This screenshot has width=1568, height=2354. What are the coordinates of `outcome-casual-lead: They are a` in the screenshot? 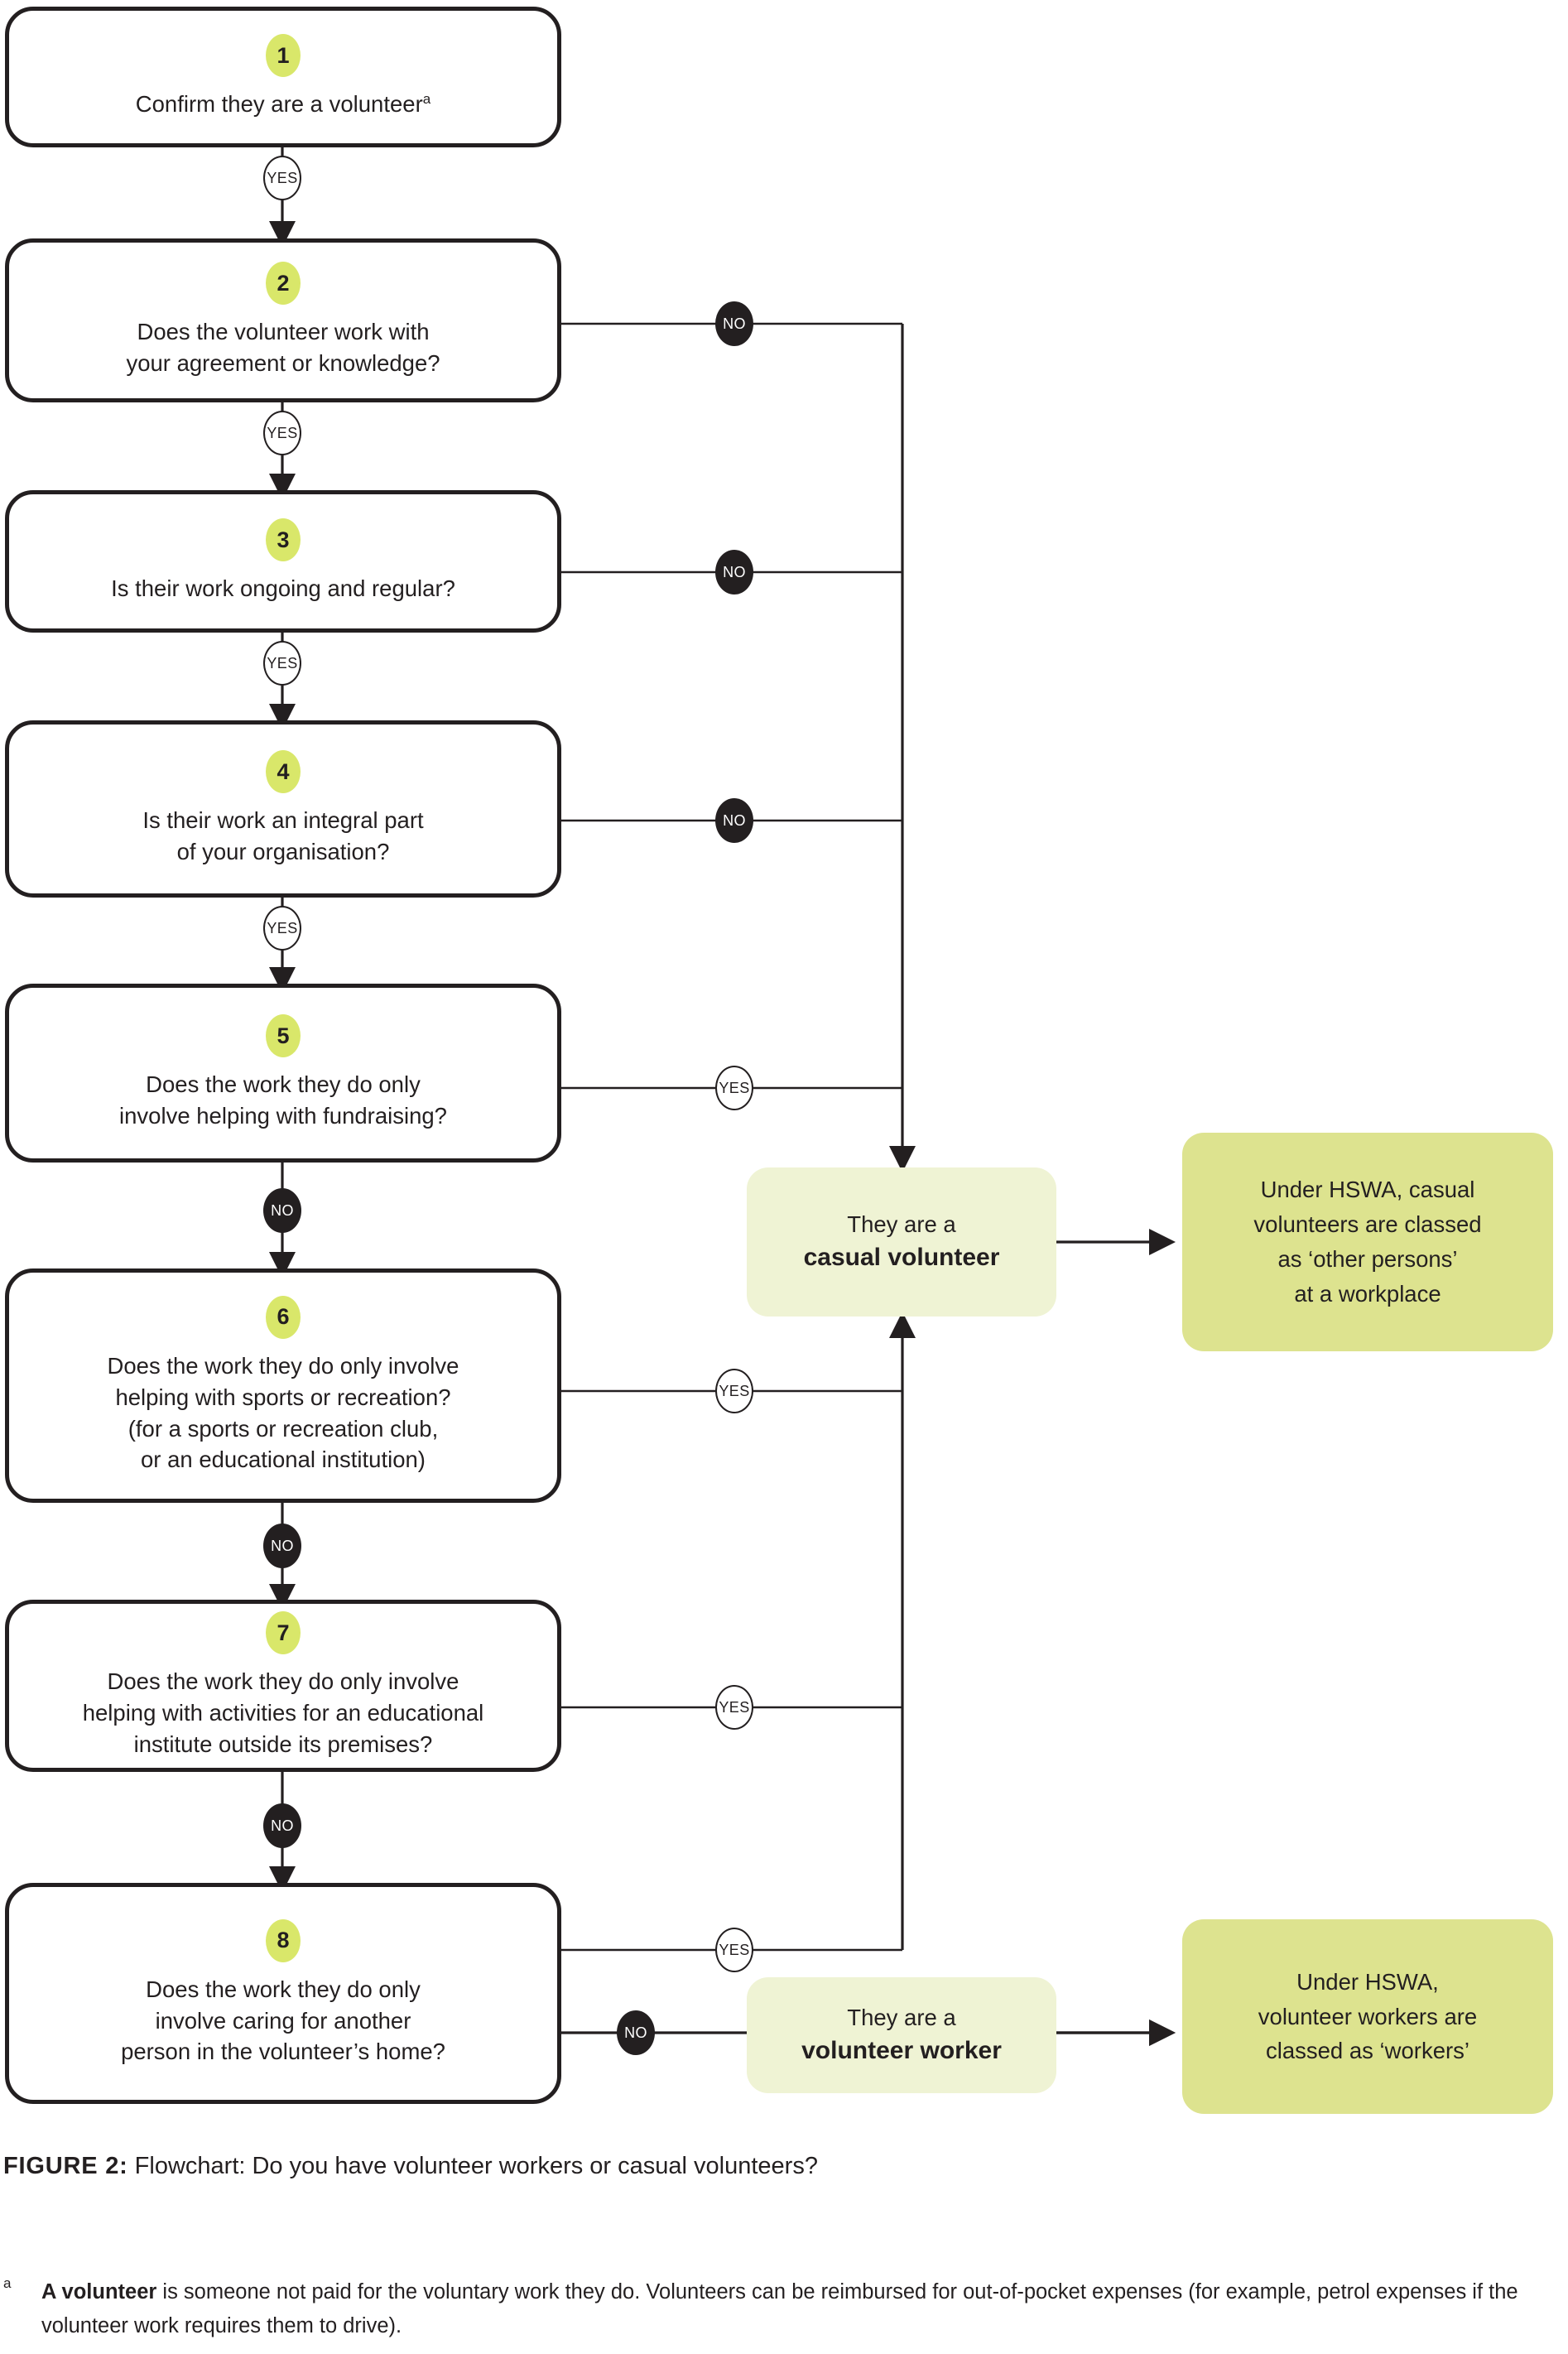 It's located at (901, 1224).